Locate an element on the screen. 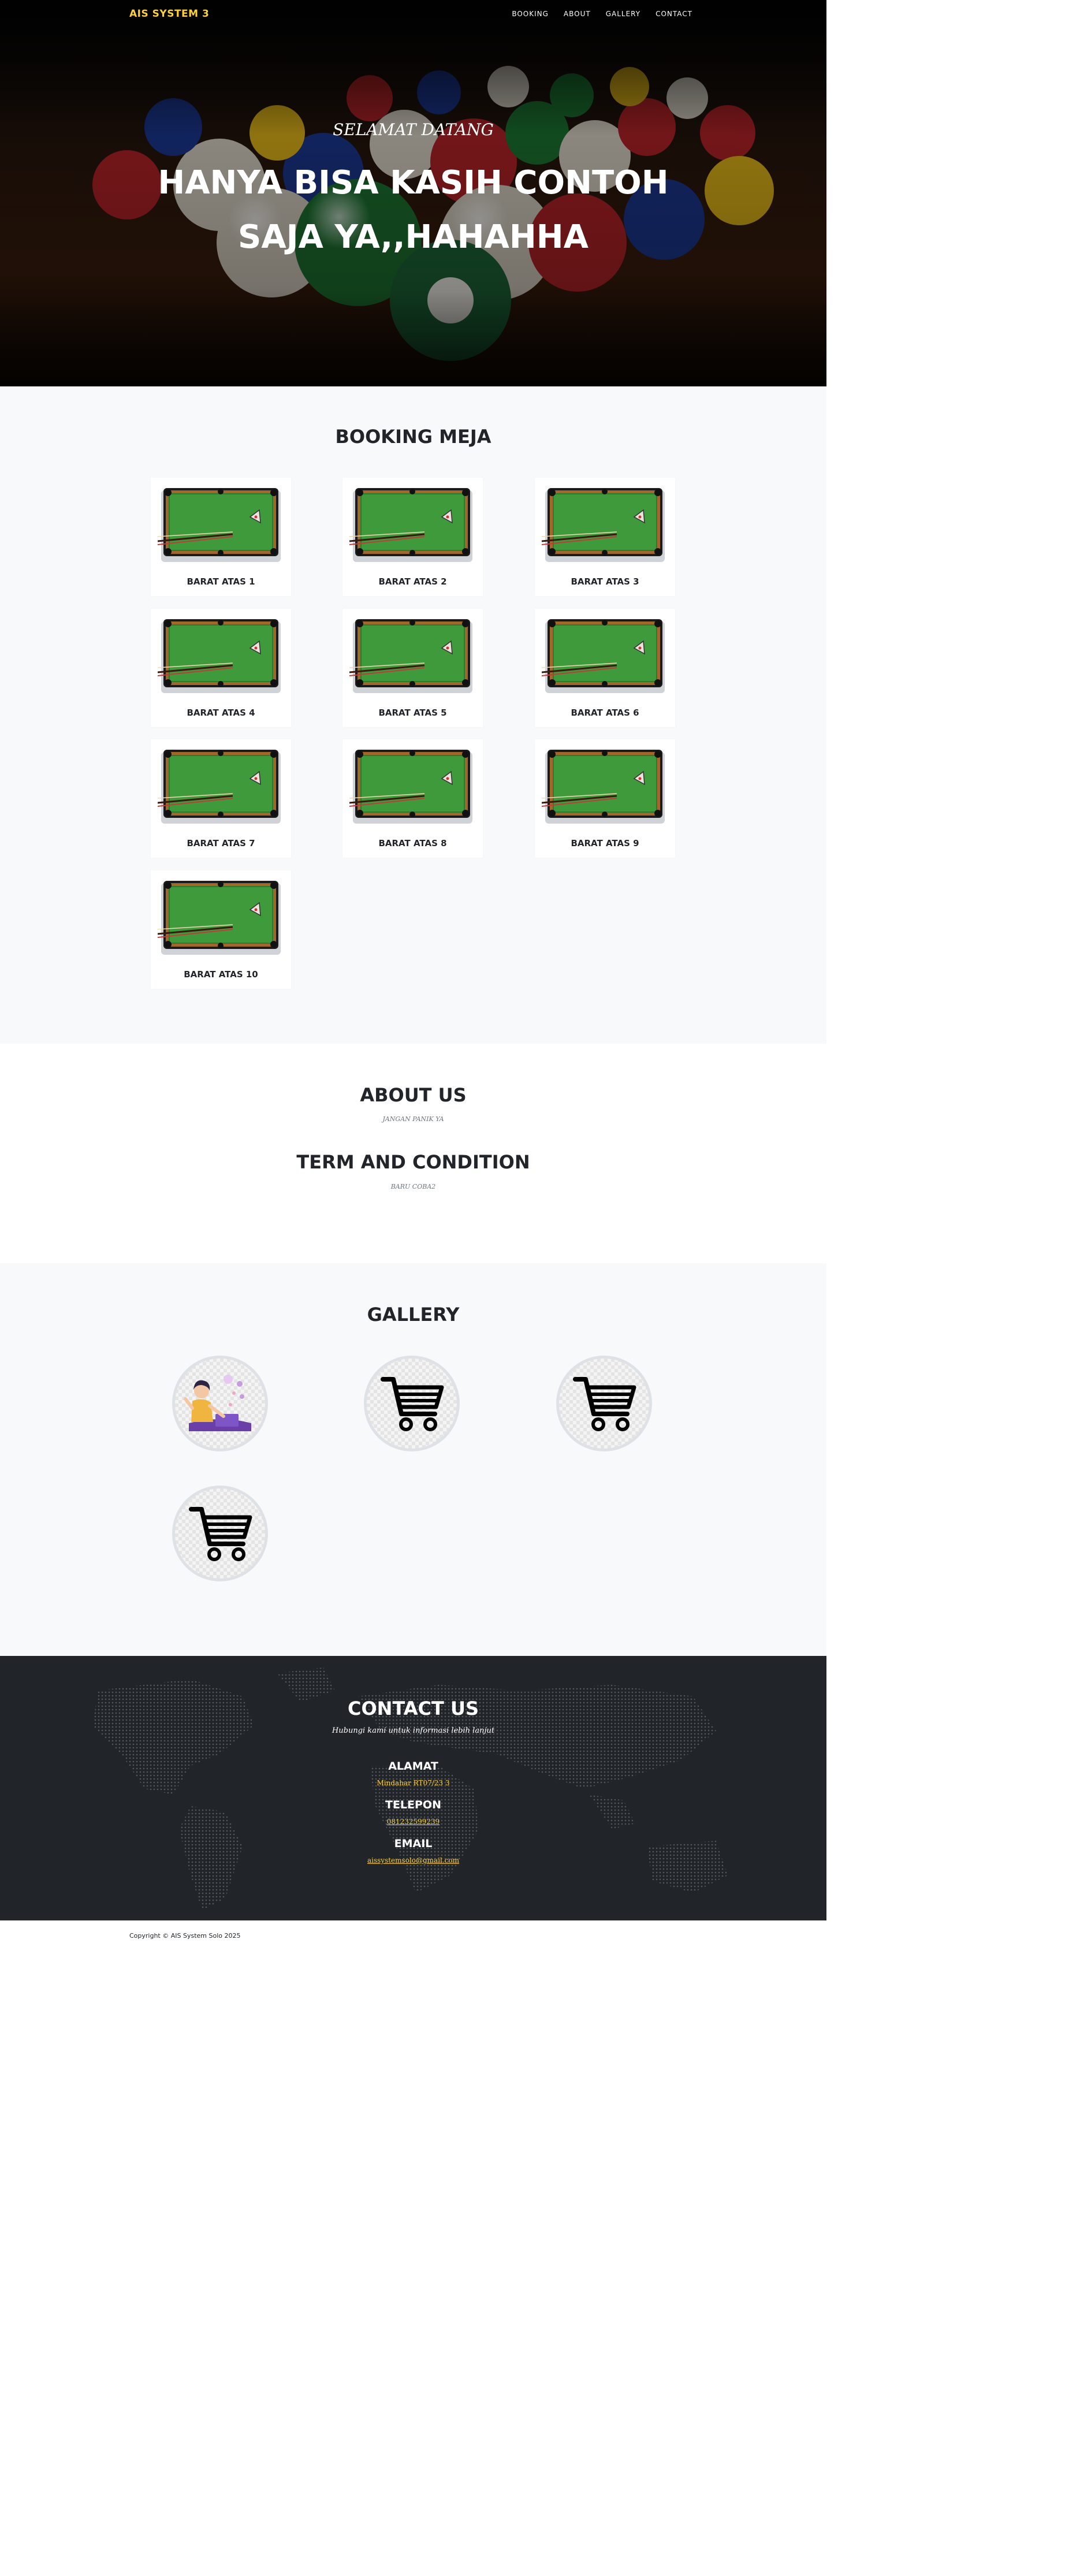 This screenshot has width=1080, height=2576. booking-table-card: BARAT ATAS 10 is located at coordinates (221, 930).